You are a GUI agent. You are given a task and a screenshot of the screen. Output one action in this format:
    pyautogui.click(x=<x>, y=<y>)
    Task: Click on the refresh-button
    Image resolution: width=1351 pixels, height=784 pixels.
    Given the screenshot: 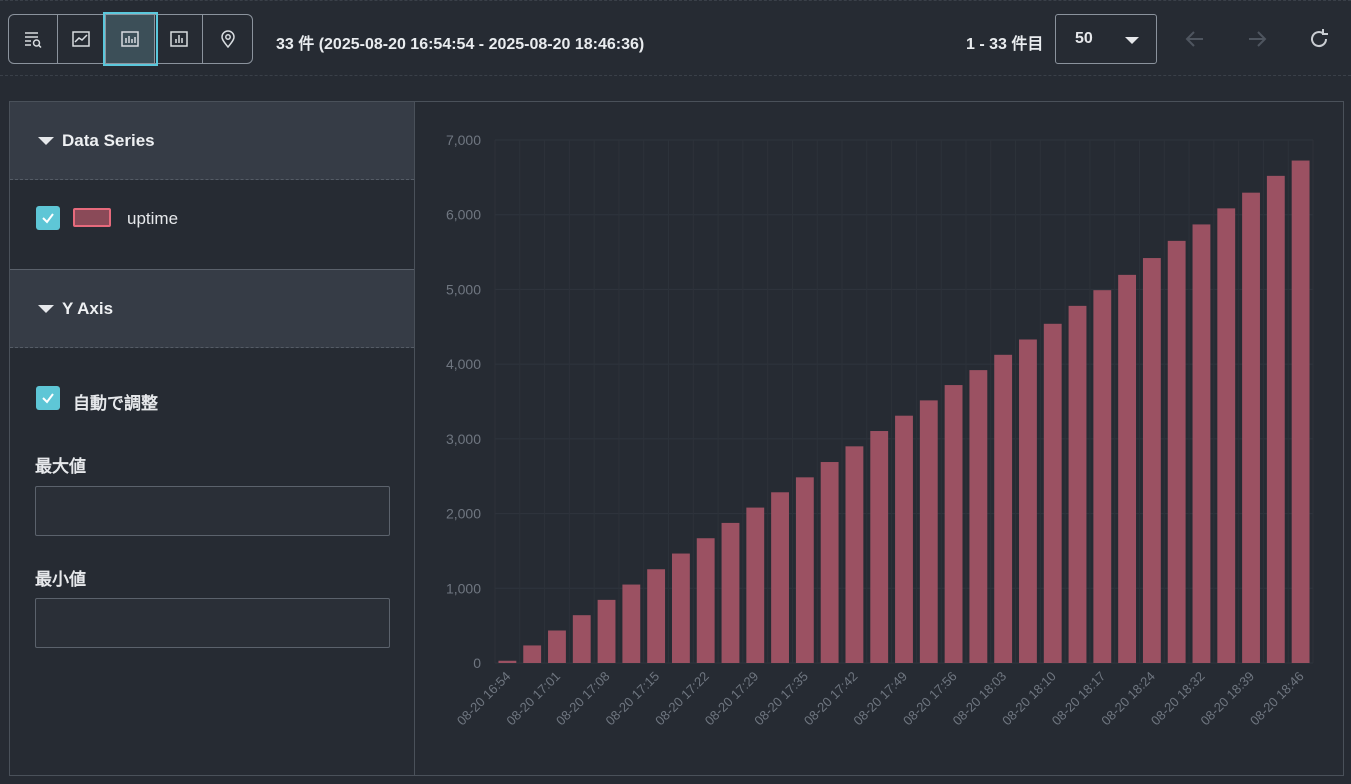 What is the action you would take?
    pyautogui.click(x=1319, y=39)
    